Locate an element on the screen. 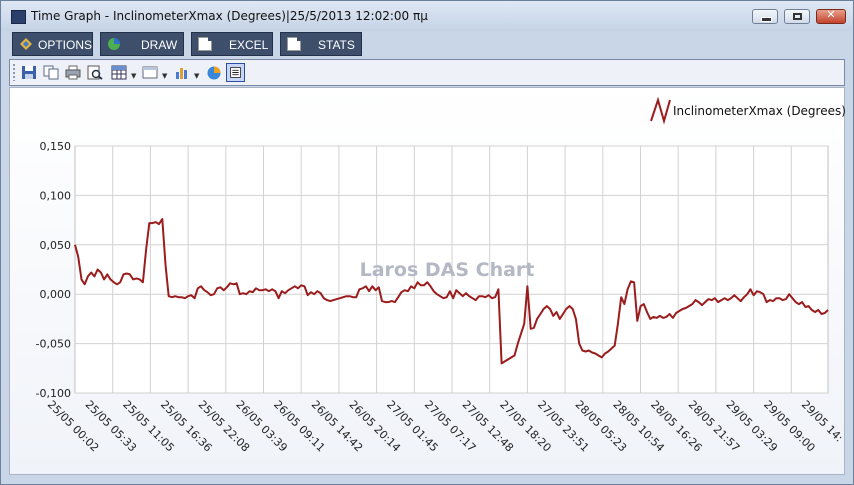 Image resolution: width=854 pixels, height=485 pixels. draw-button: DRAW is located at coordinates (142, 44).